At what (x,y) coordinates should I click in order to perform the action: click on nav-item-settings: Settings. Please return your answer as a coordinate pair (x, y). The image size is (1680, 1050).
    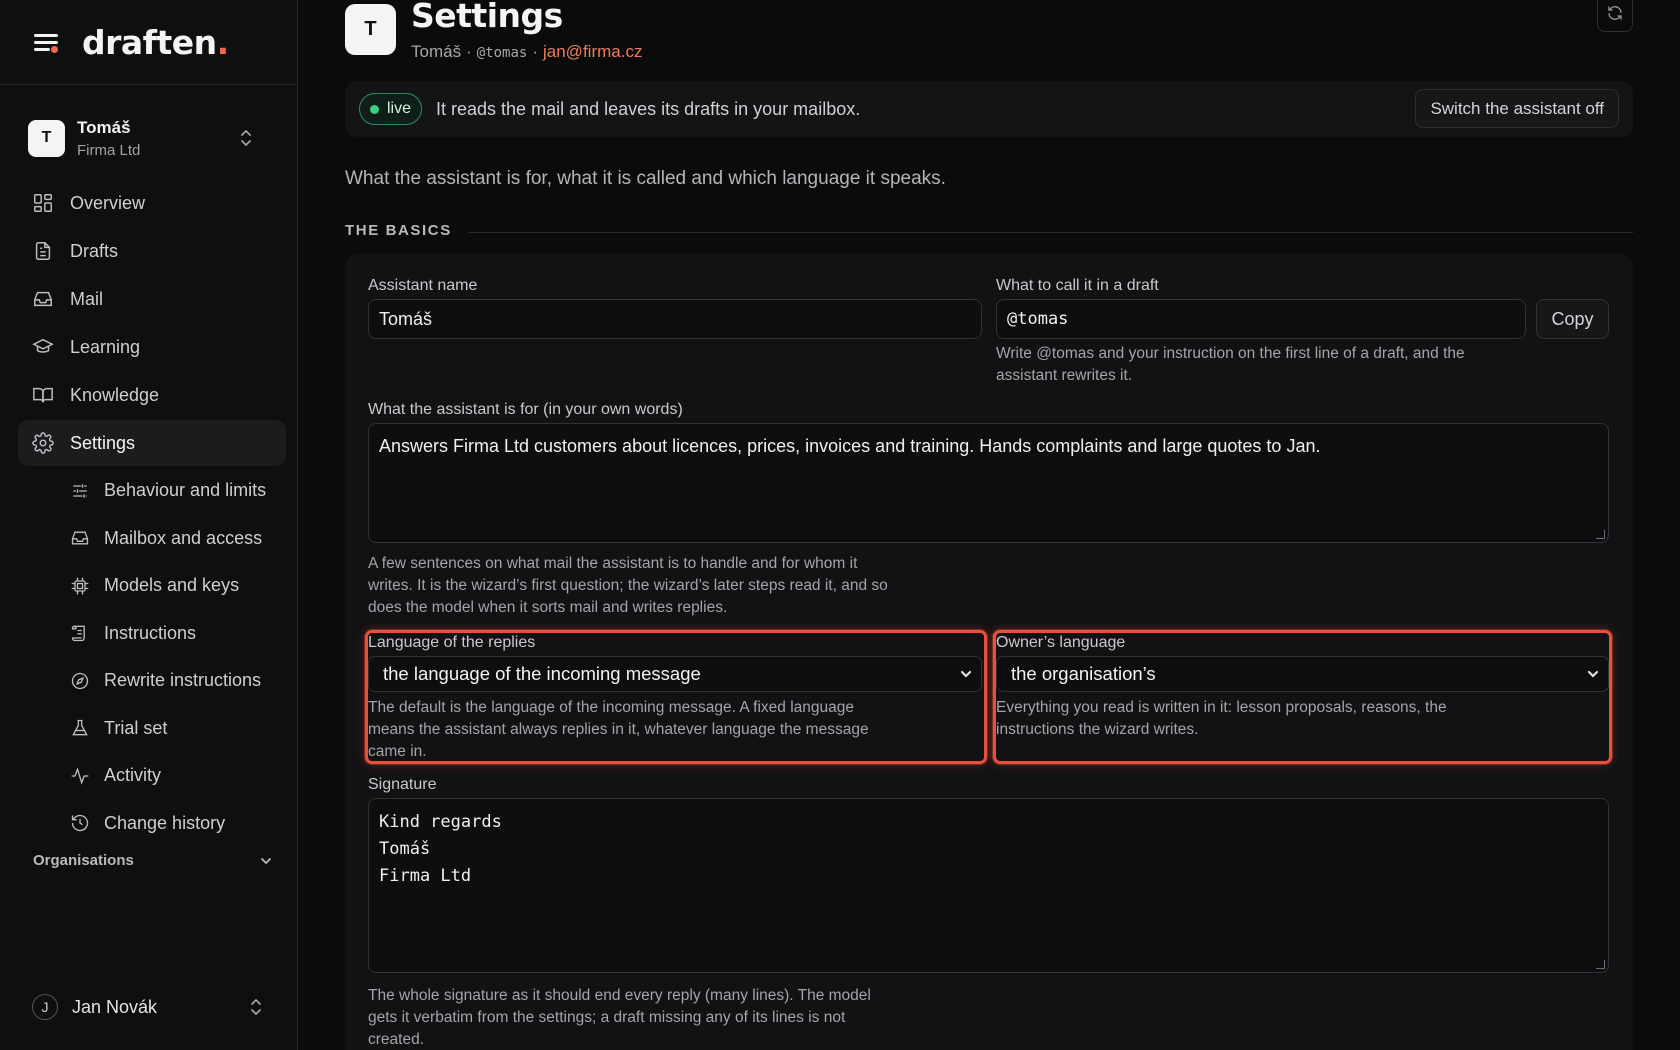
    Looking at the image, I should click on (152, 443).